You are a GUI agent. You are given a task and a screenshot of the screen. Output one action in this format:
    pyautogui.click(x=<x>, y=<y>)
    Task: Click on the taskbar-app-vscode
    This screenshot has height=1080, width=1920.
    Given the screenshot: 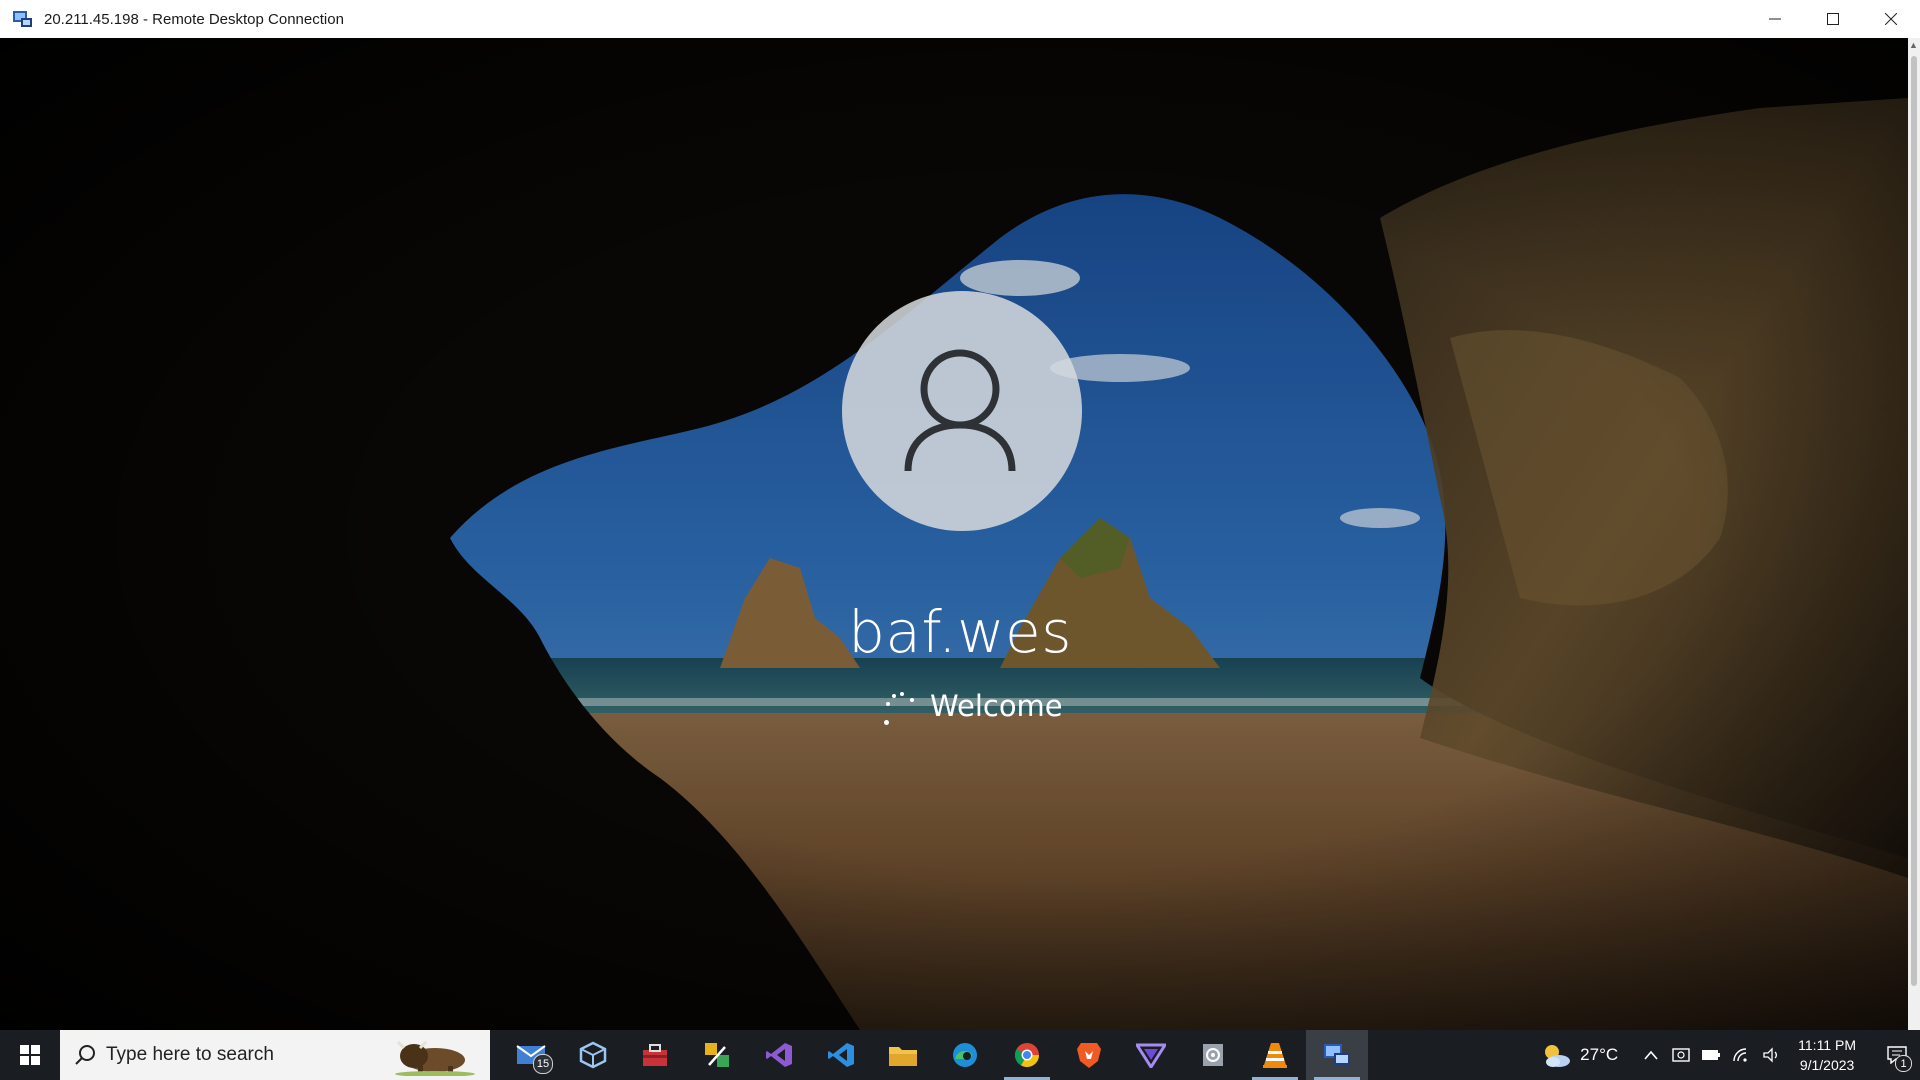 What is the action you would take?
    pyautogui.click(x=841, y=1055)
    